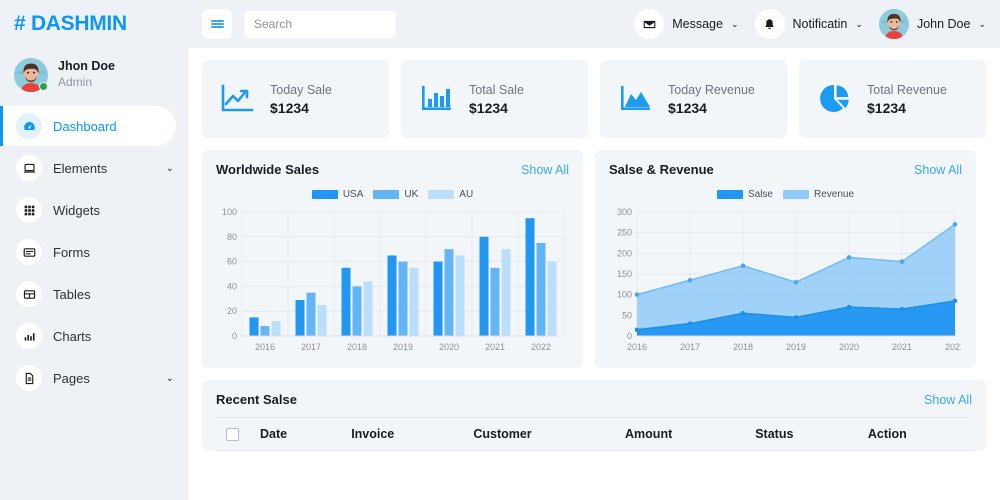 The height and width of the screenshot is (500, 1000). Describe the element at coordinates (835, 99) in the screenshot. I see `pie-chart-icon` at that location.